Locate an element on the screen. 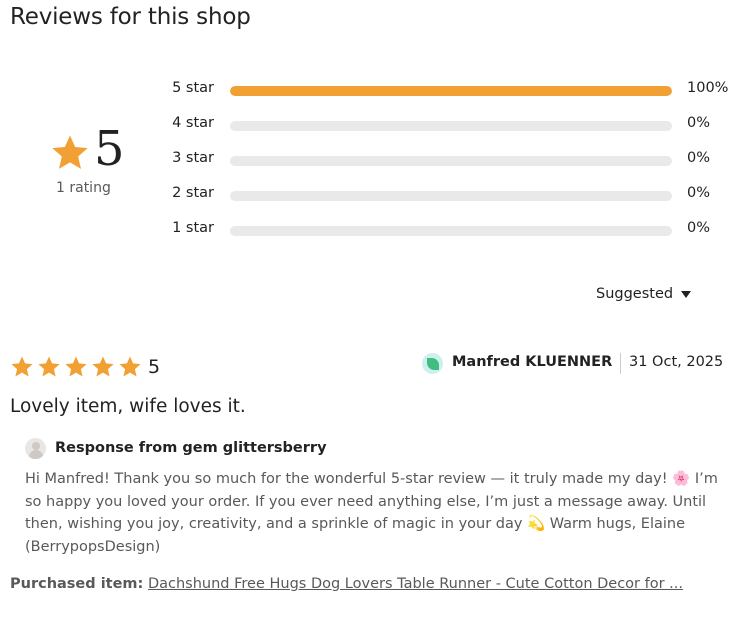  distribution-row-2: 2 star 0% is located at coordinates (450, 195).